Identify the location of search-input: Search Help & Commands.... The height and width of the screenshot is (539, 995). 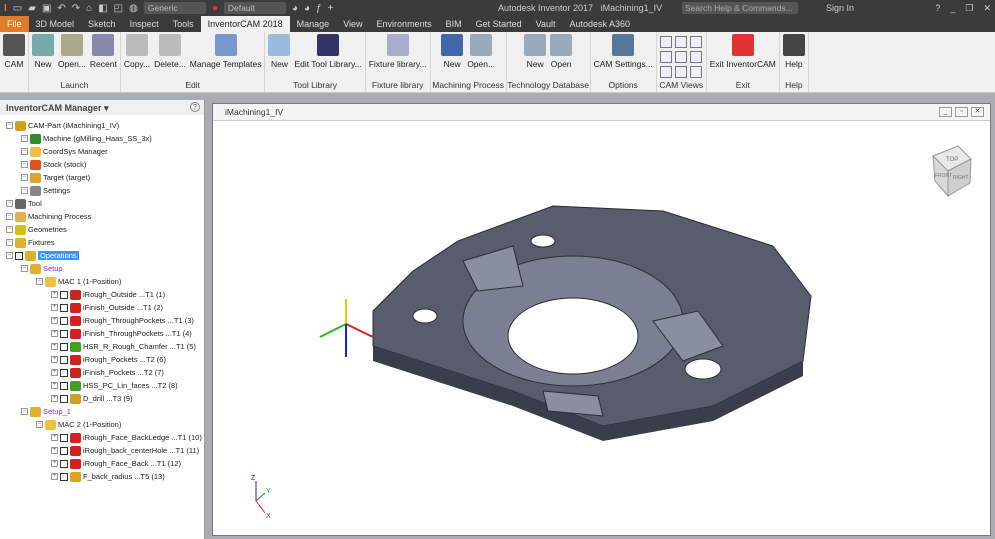
(740, 8).